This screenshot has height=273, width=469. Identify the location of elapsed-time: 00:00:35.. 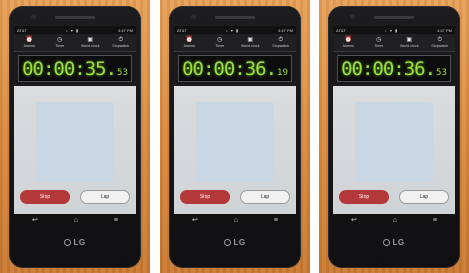
(69, 69).